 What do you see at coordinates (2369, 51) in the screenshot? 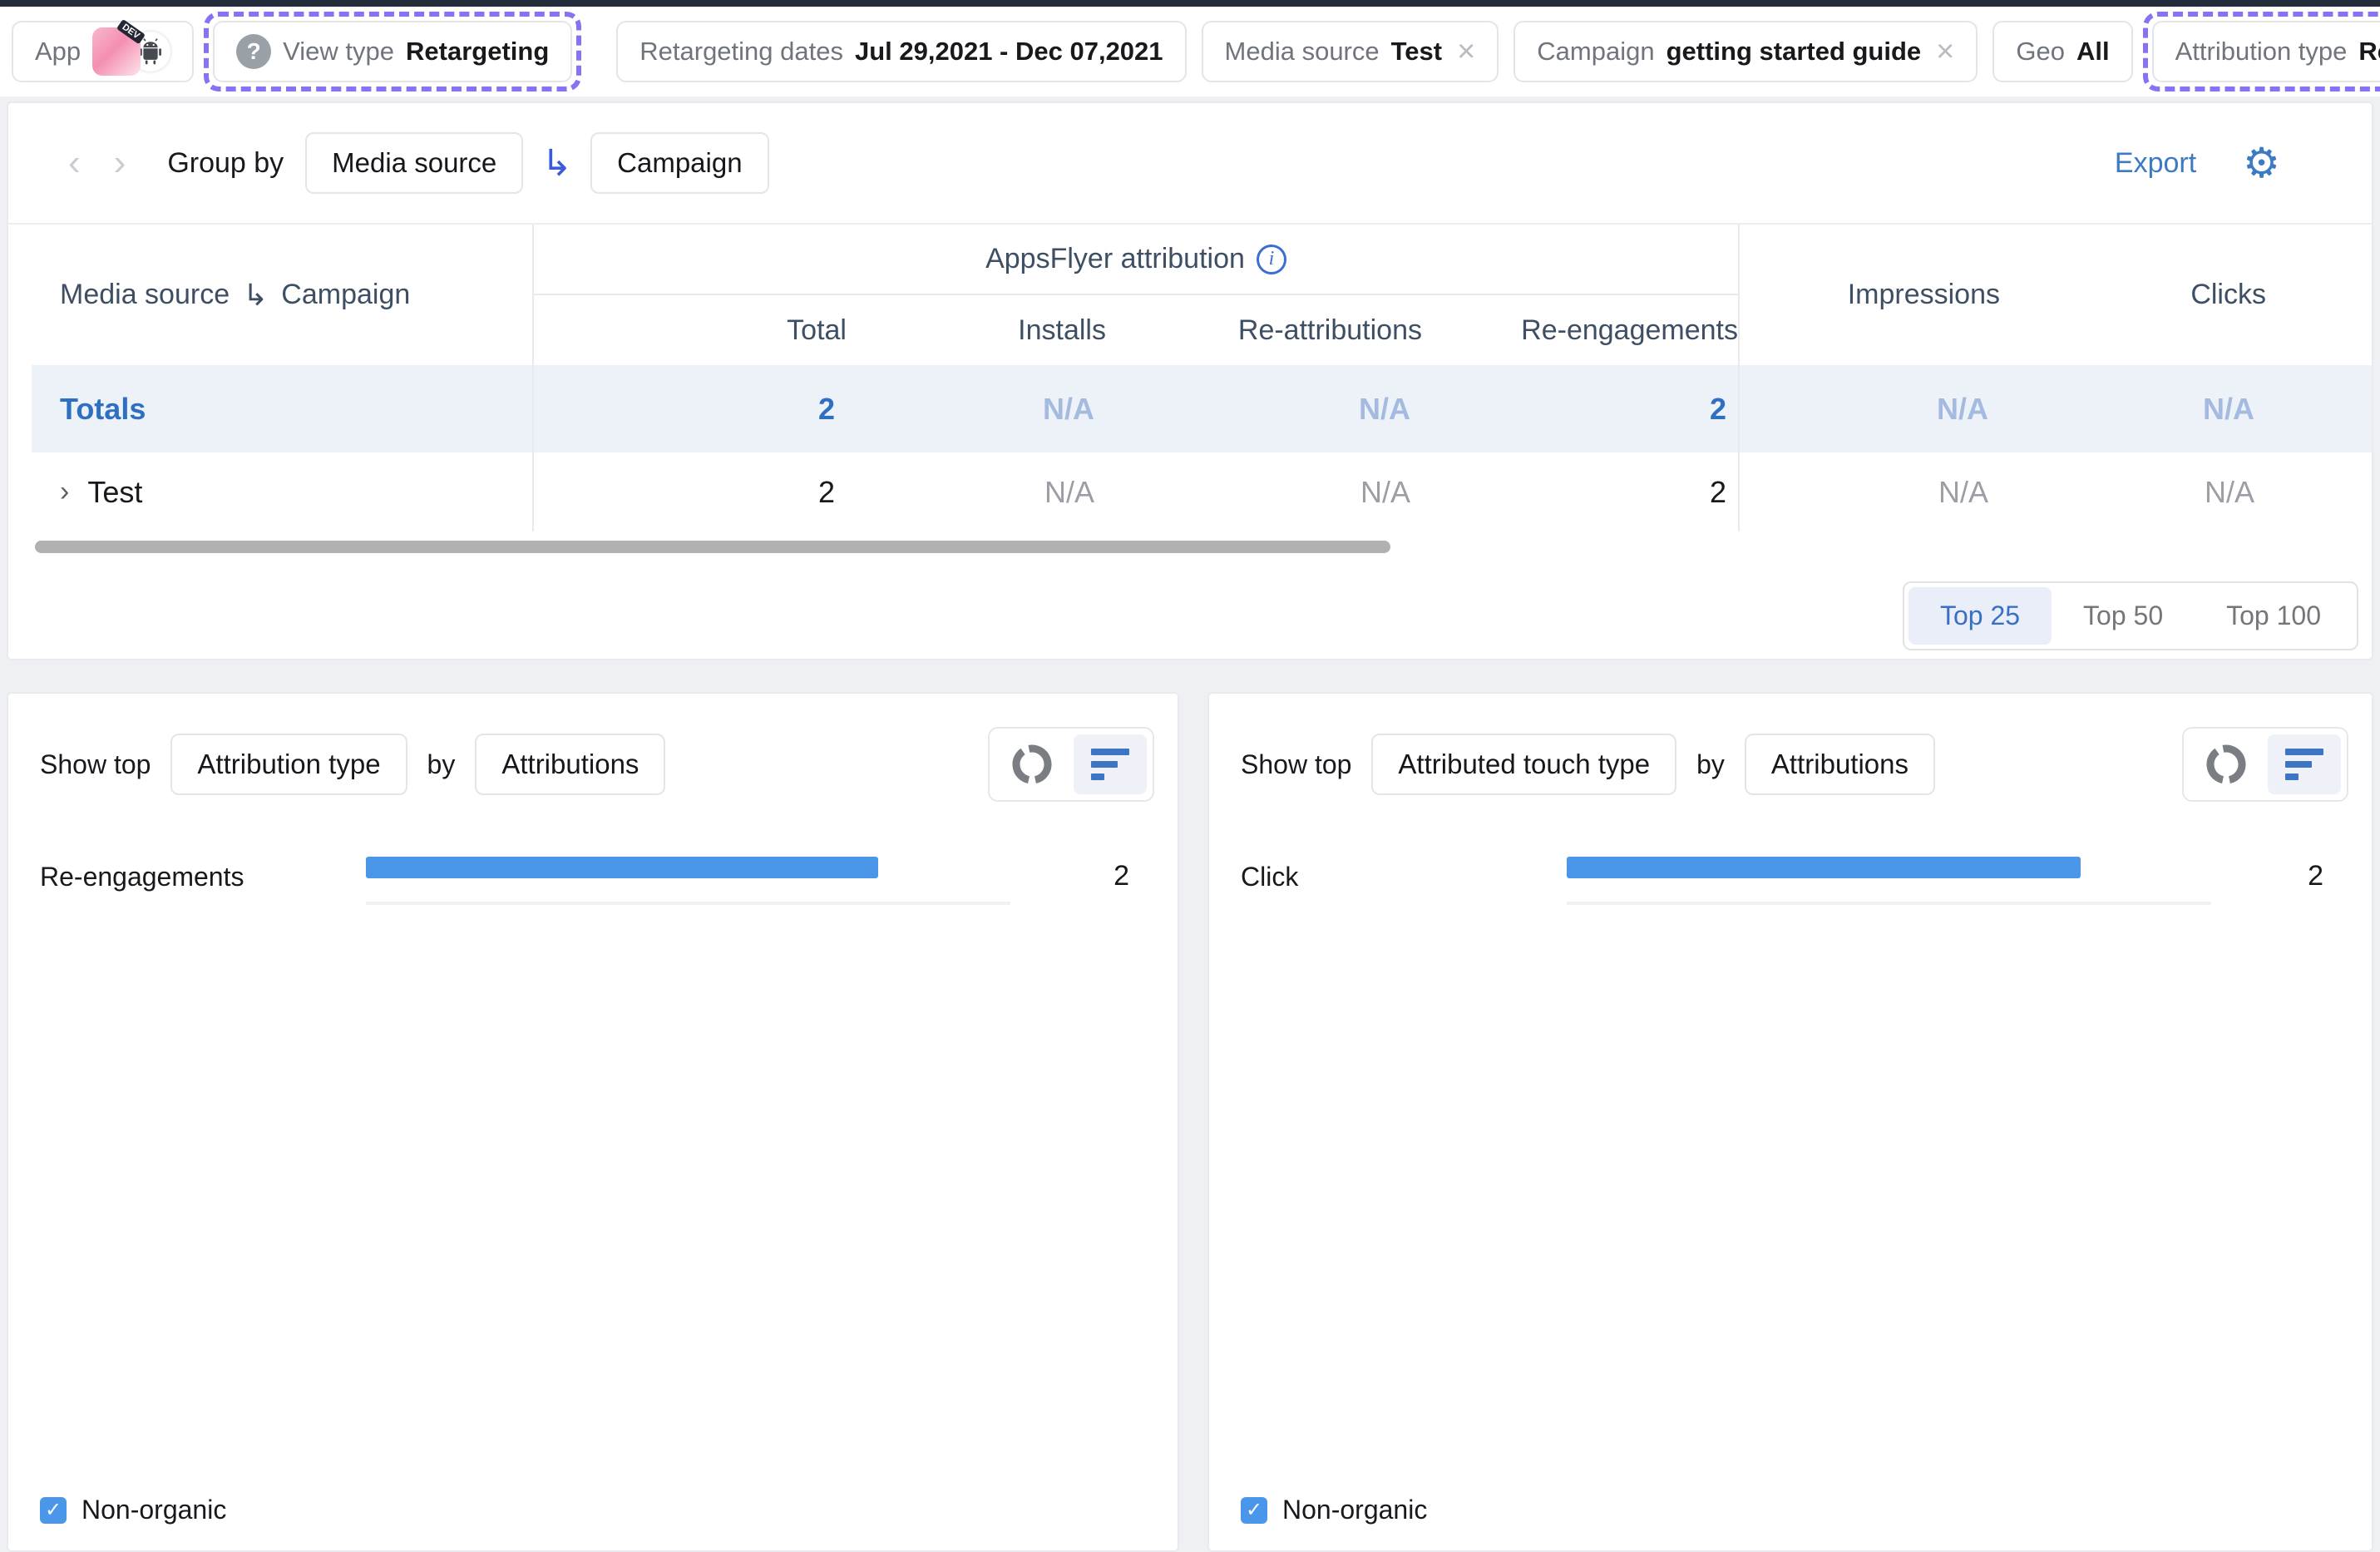
I see `attribution-type-value: Re-engagements` at bounding box center [2369, 51].